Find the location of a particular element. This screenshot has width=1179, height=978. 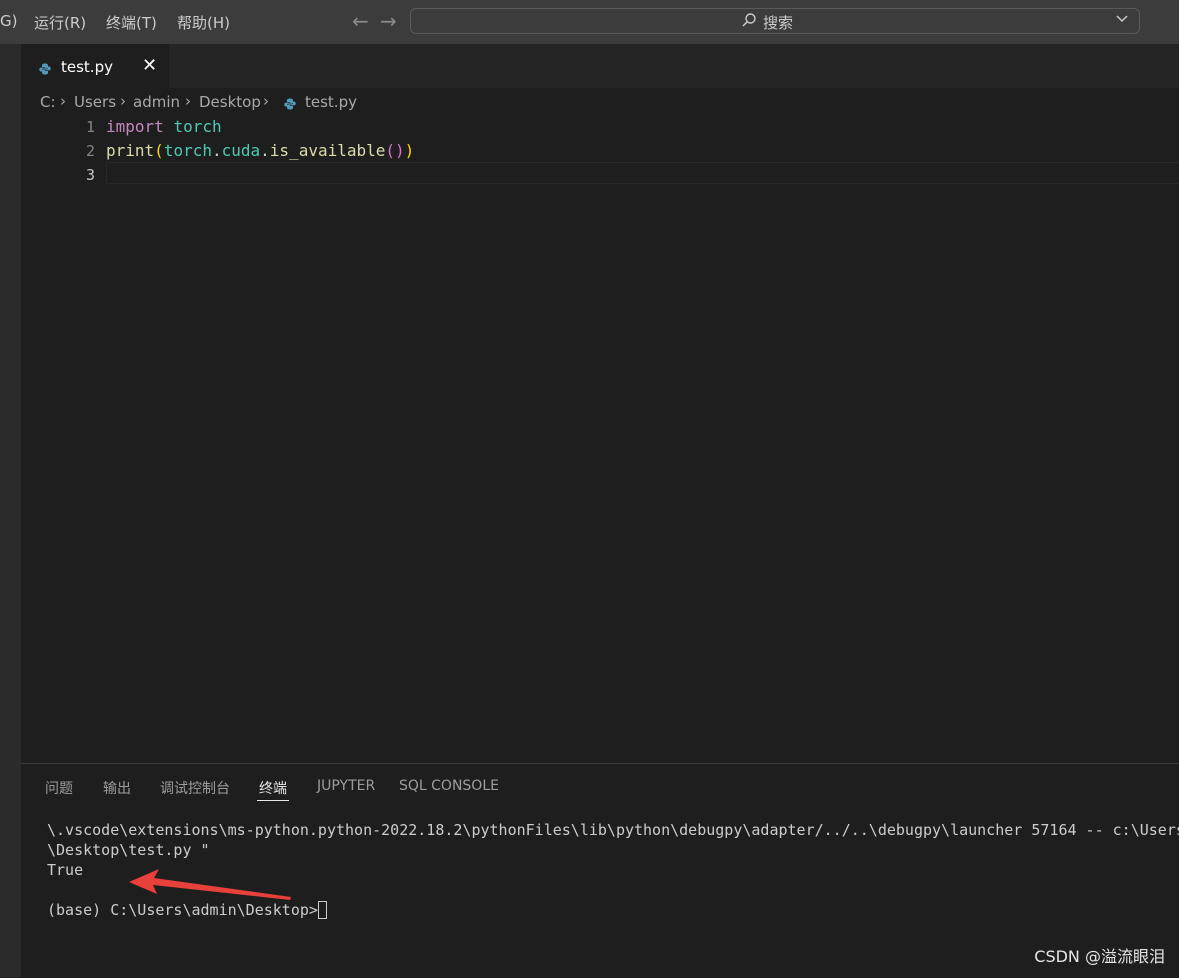

watermark: CSDN @溢流眼泪 is located at coordinates (1099, 956).